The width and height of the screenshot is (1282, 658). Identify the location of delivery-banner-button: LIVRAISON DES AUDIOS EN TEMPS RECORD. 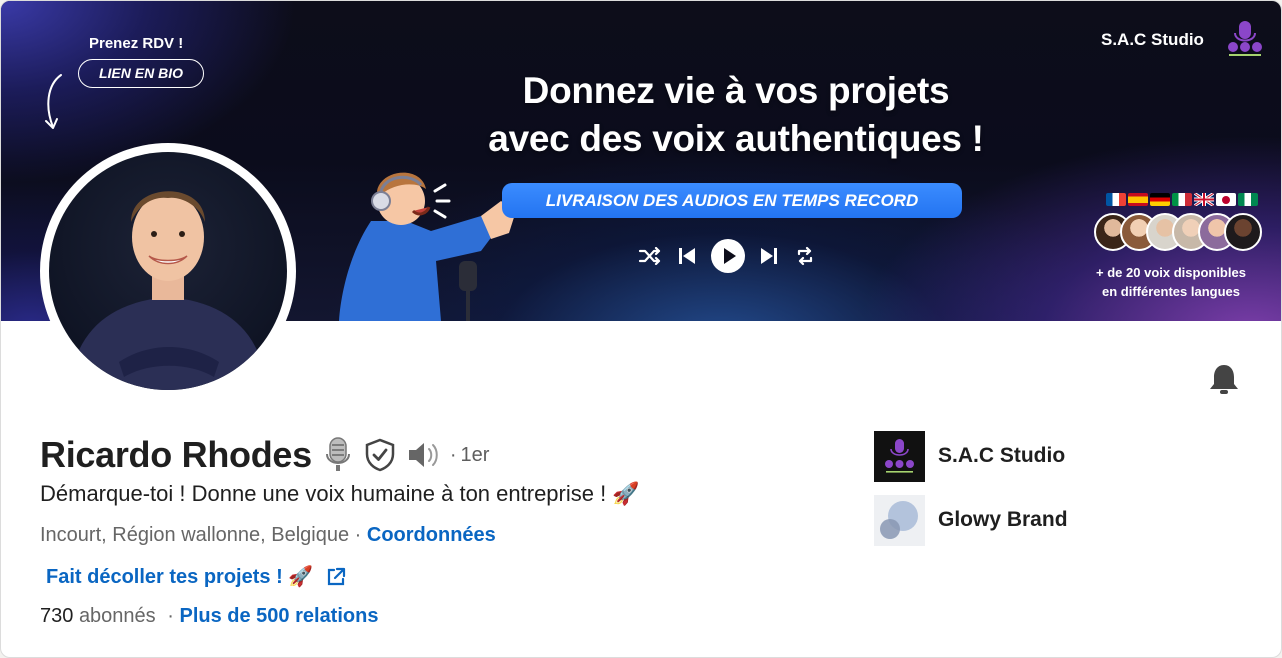
(732, 200).